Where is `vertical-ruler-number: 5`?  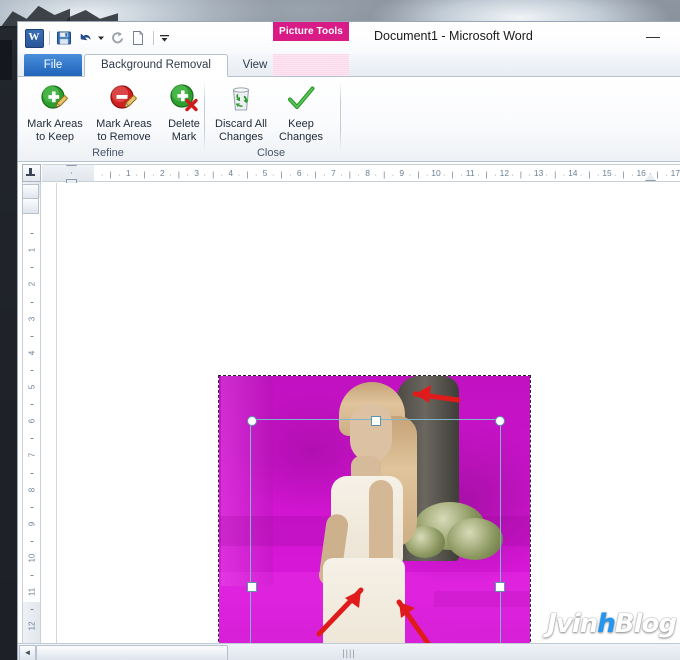
vertical-ruler-number: 5 is located at coordinates (31, 387).